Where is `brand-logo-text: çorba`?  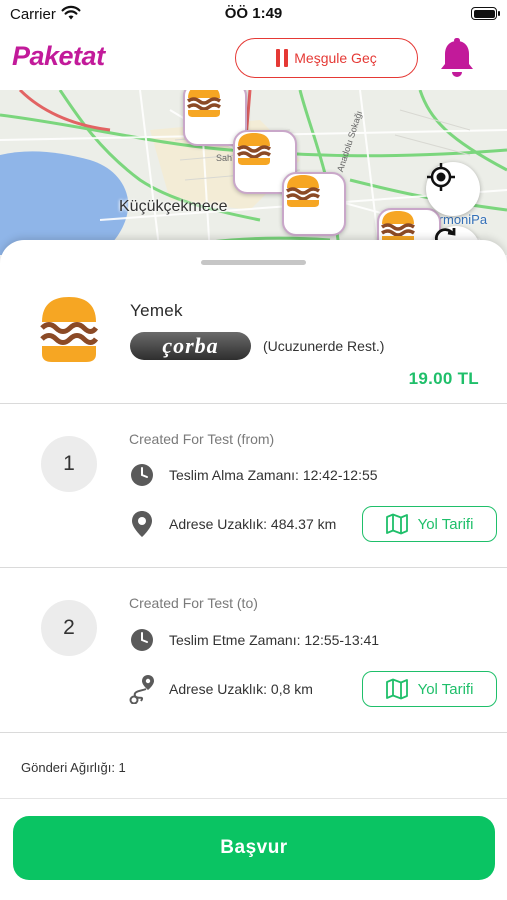
brand-logo-text: çorba is located at coordinates (190, 345).